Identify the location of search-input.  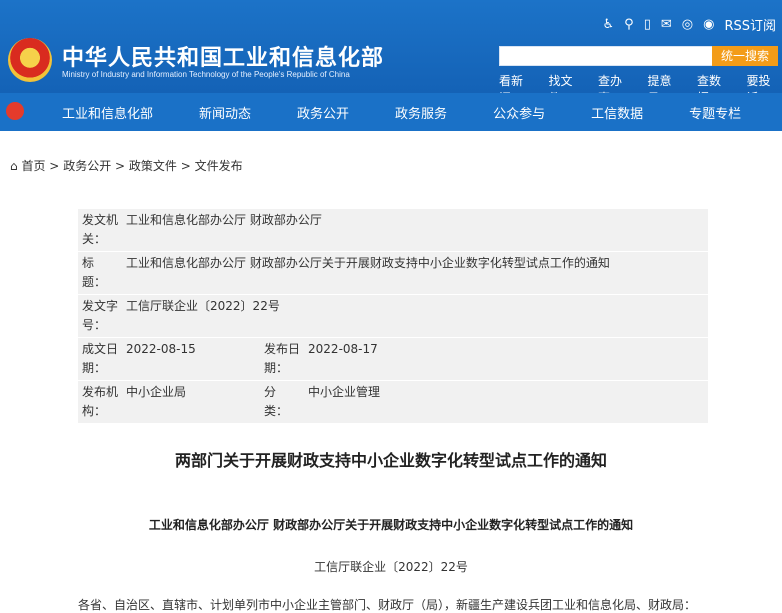
(606, 56).